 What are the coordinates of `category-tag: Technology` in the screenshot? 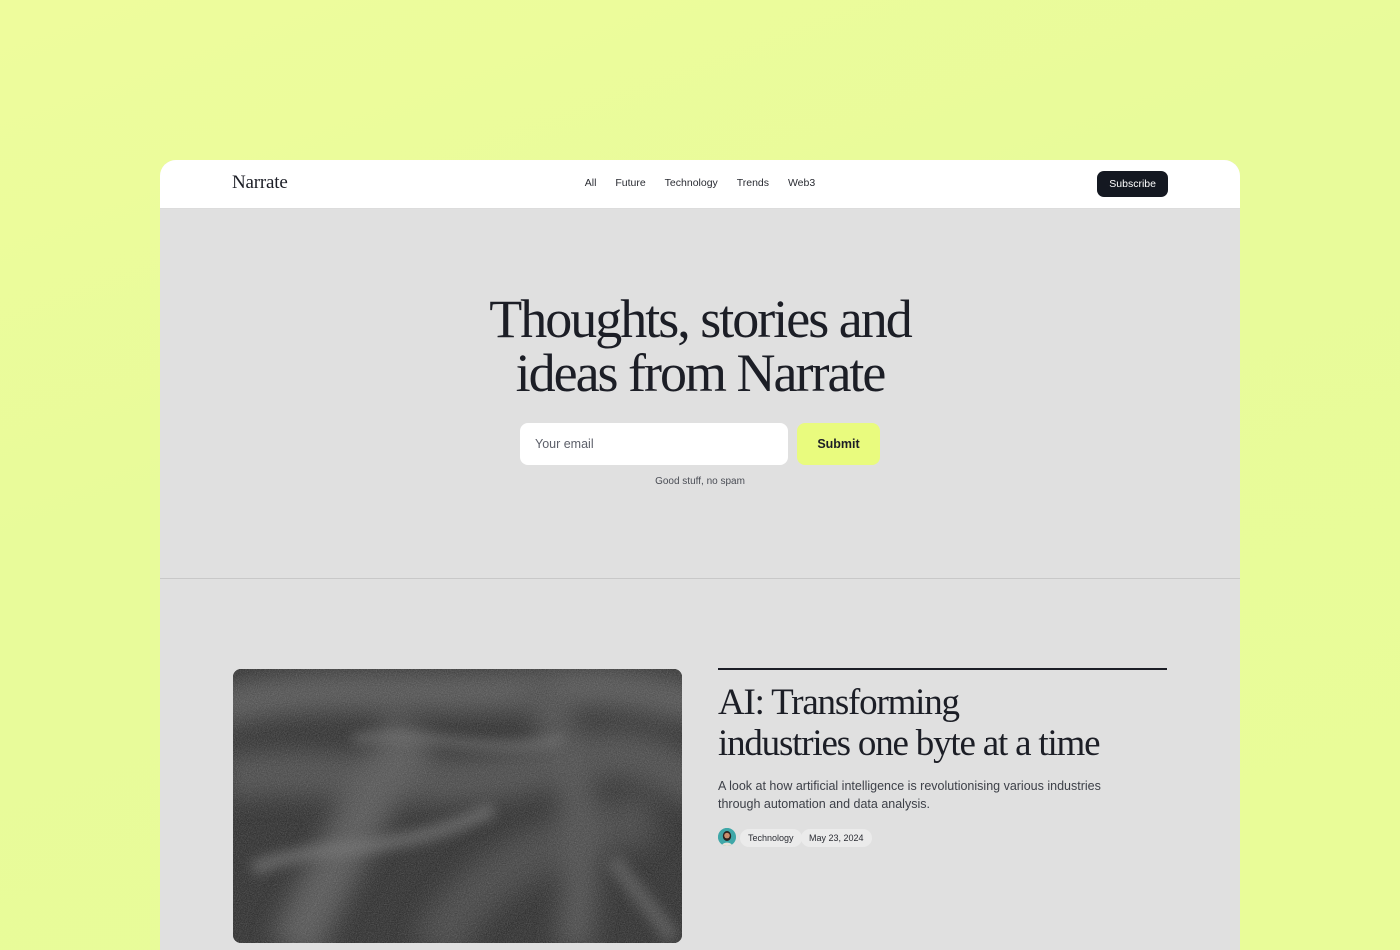 It's located at (771, 838).